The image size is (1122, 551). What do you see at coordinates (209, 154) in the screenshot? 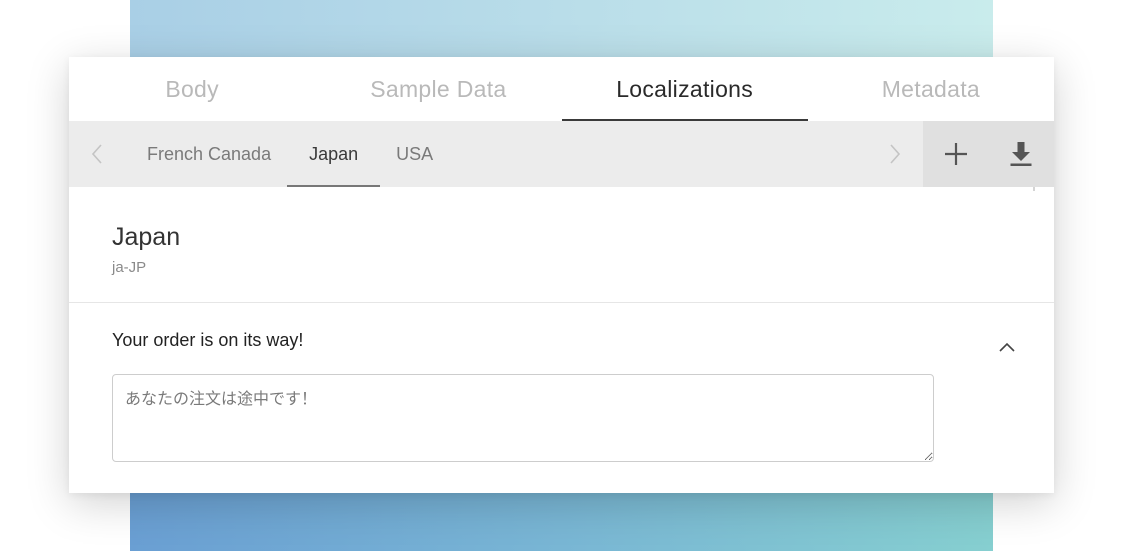
I see `locale-tab-french-canada: French Canada` at bounding box center [209, 154].